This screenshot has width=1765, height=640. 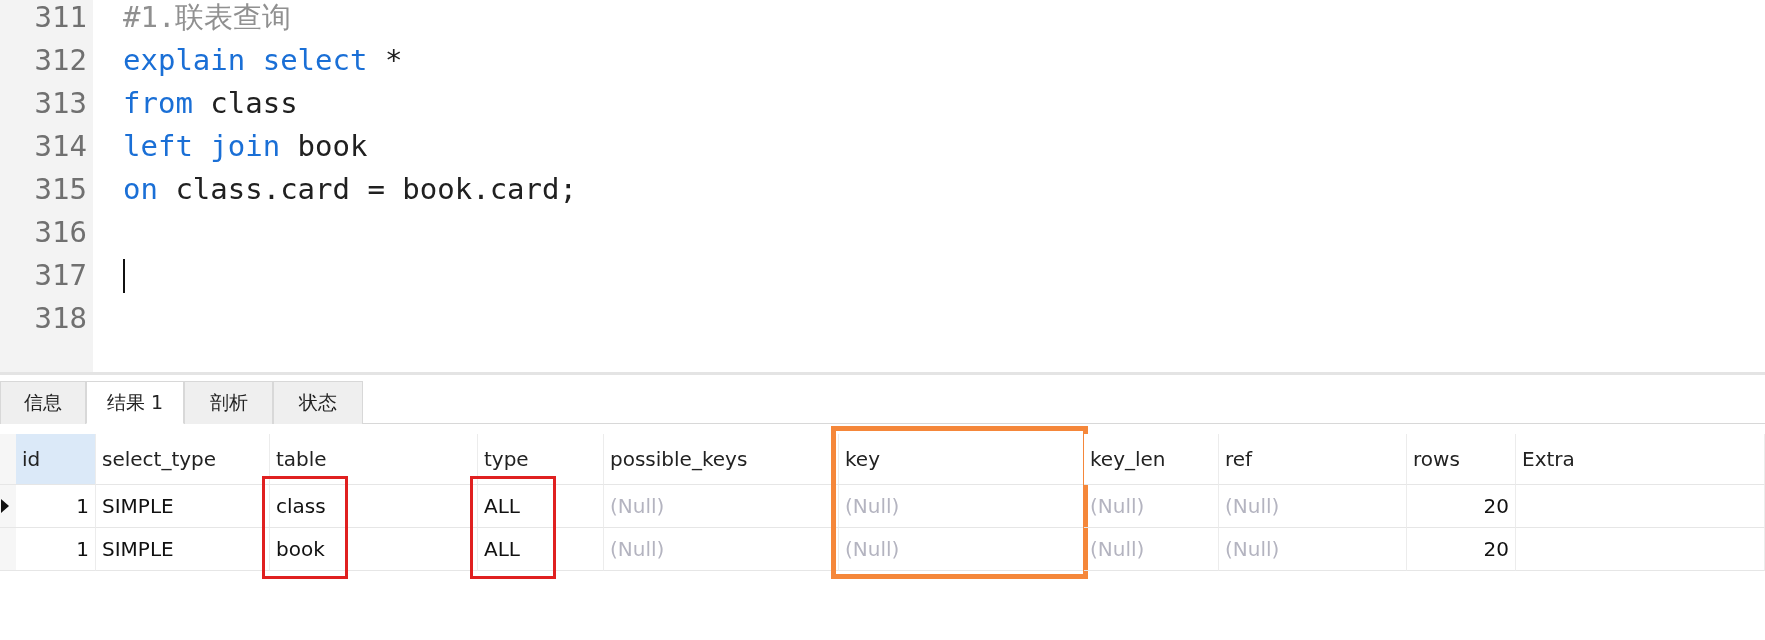 What do you see at coordinates (60, 275) in the screenshot?
I see `line-number: 317` at bounding box center [60, 275].